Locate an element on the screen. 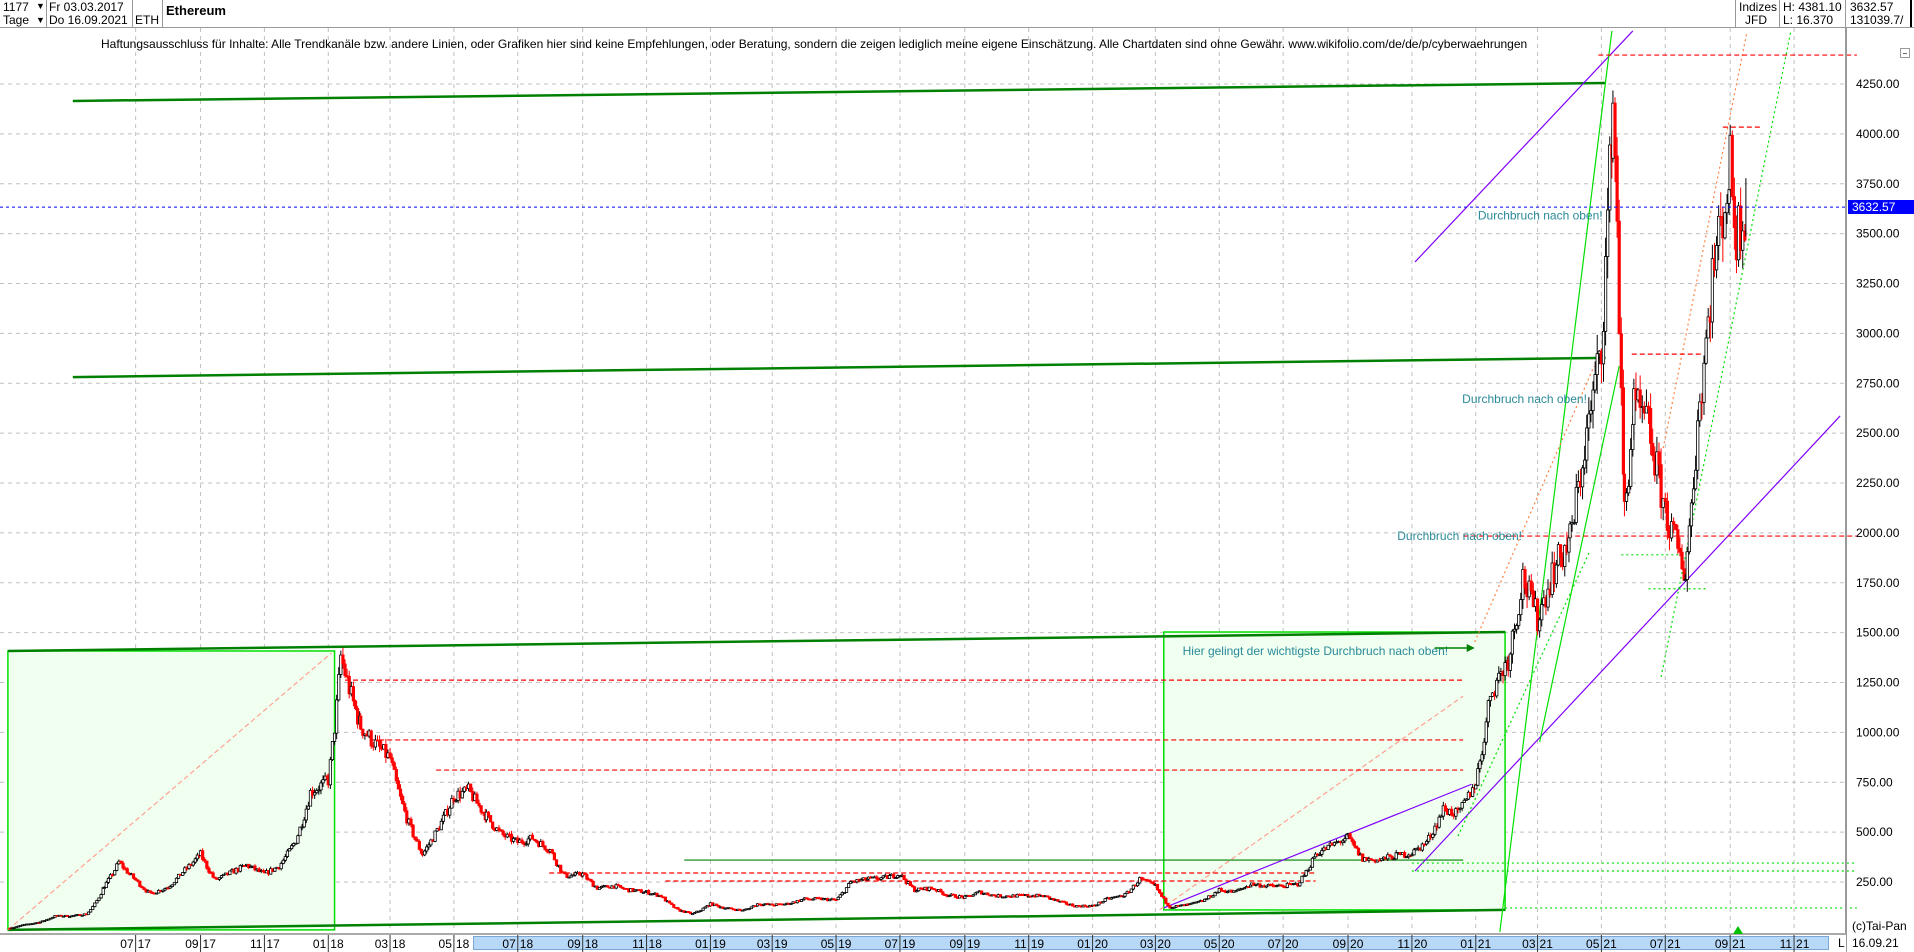 Image resolution: width=1914 pixels, height=952 pixels. x-tick-label: 19 is located at coordinates (845, 944).